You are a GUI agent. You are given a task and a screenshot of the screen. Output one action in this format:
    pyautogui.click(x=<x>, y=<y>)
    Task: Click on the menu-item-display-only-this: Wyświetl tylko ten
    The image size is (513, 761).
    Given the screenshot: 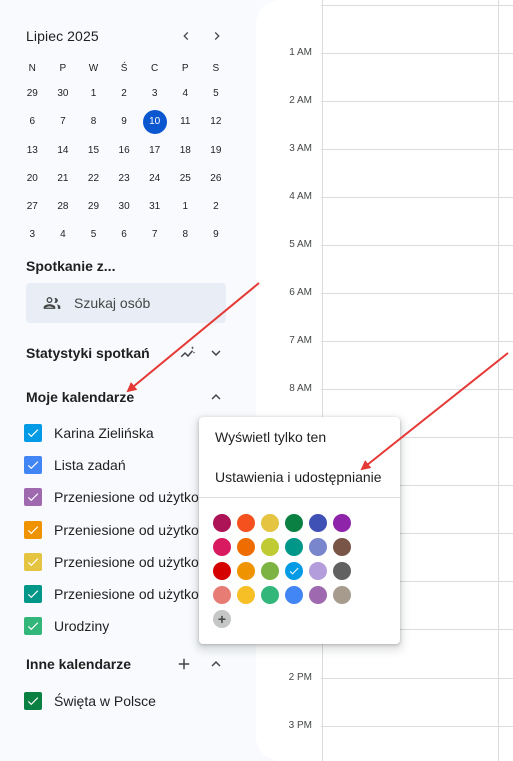 What is the action you would take?
    pyautogui.click(x=299, y=437)
    